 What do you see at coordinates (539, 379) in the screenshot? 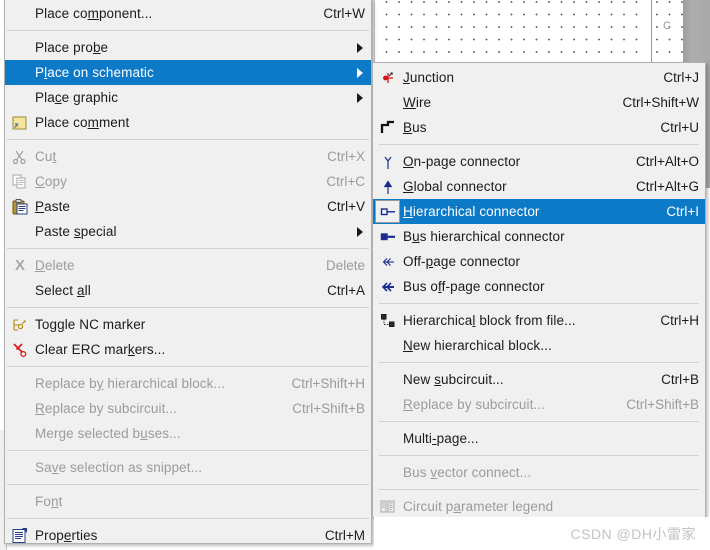
I see `menu-item-new-subcircuit: New subcircuit... Ctrl+B` at bounding box center [539, 379].